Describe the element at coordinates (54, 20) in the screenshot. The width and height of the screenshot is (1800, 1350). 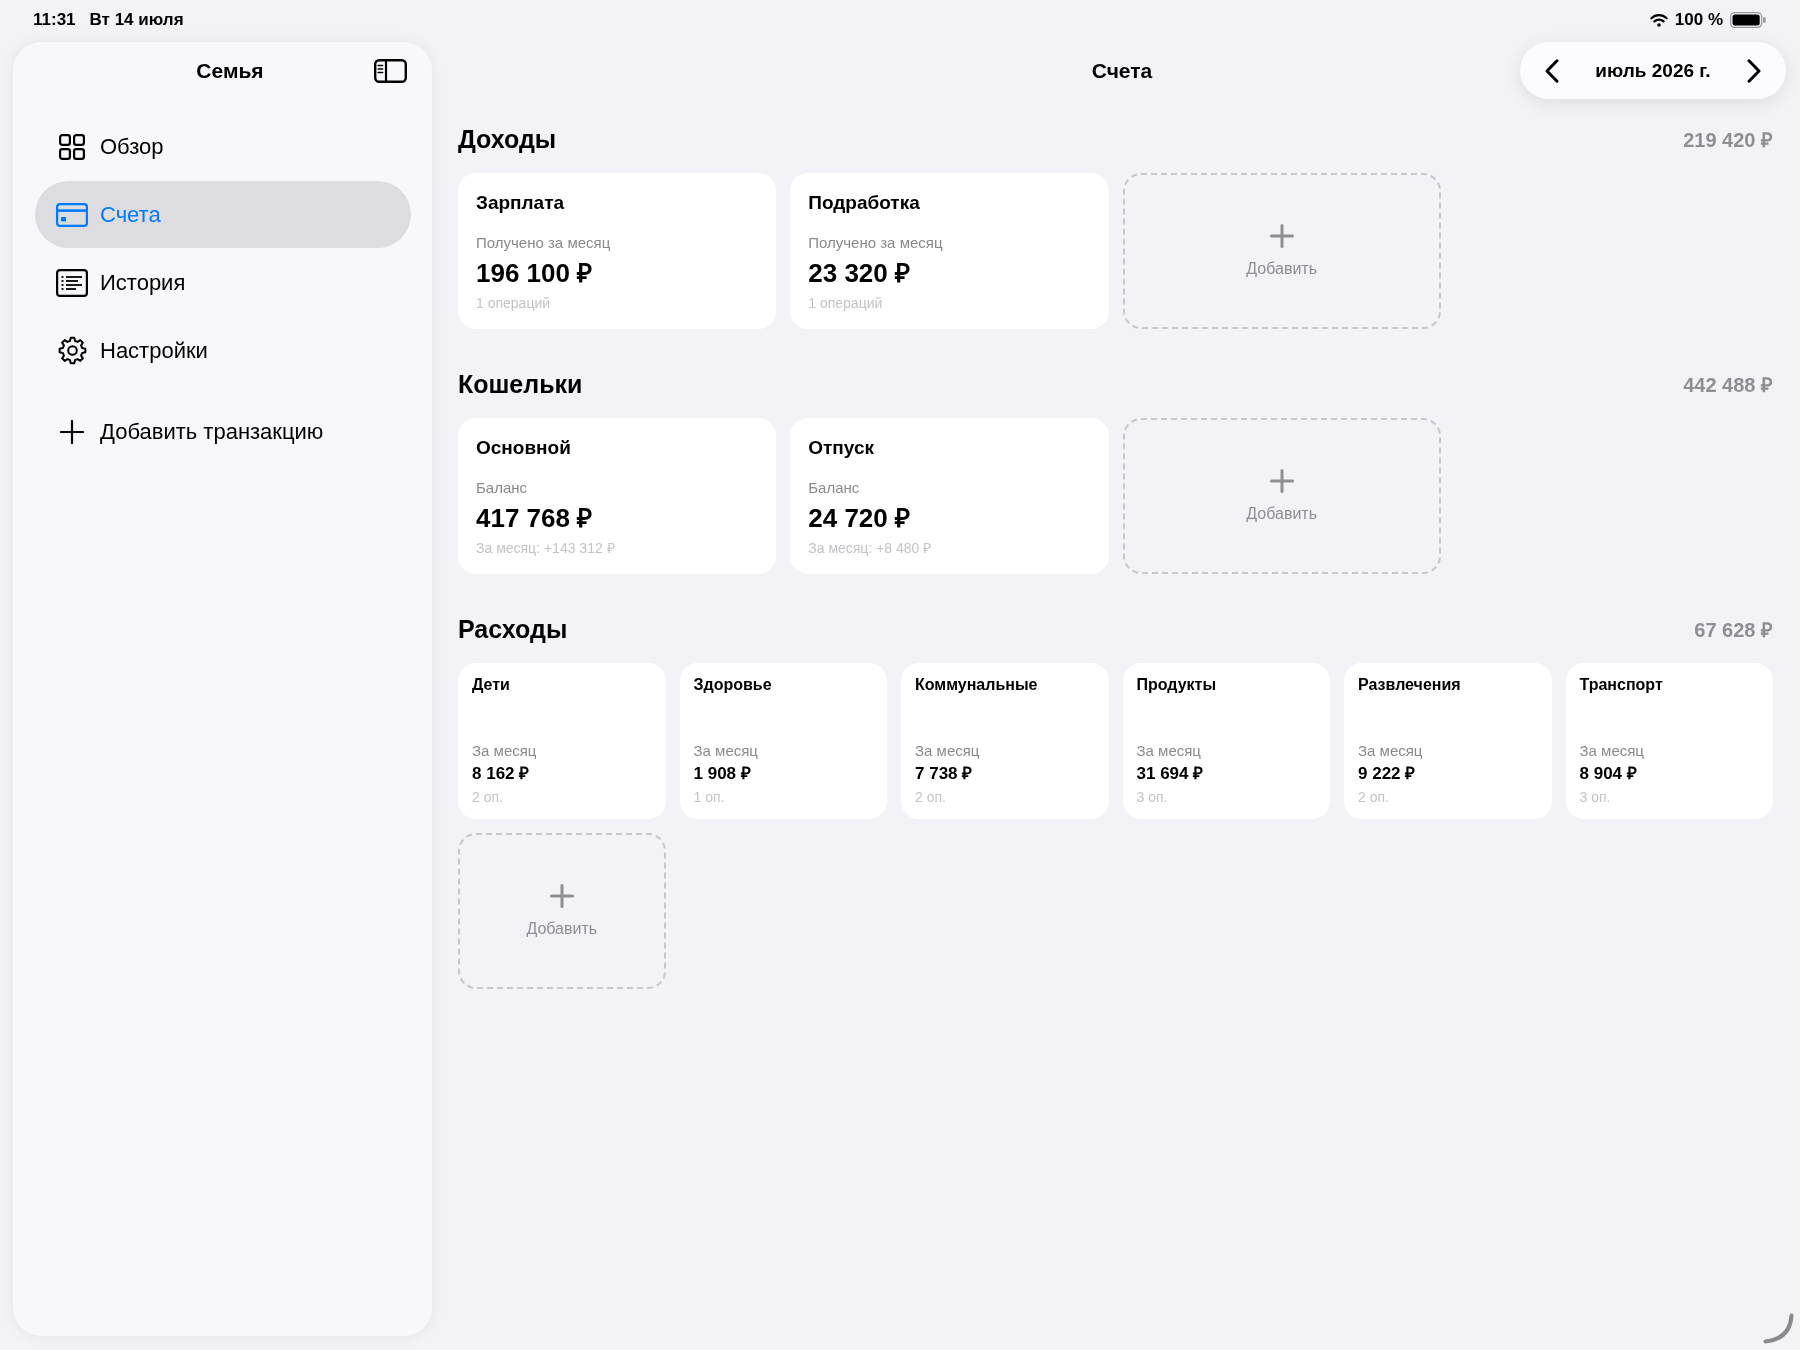
I see `status-time: 11:31` at that location.